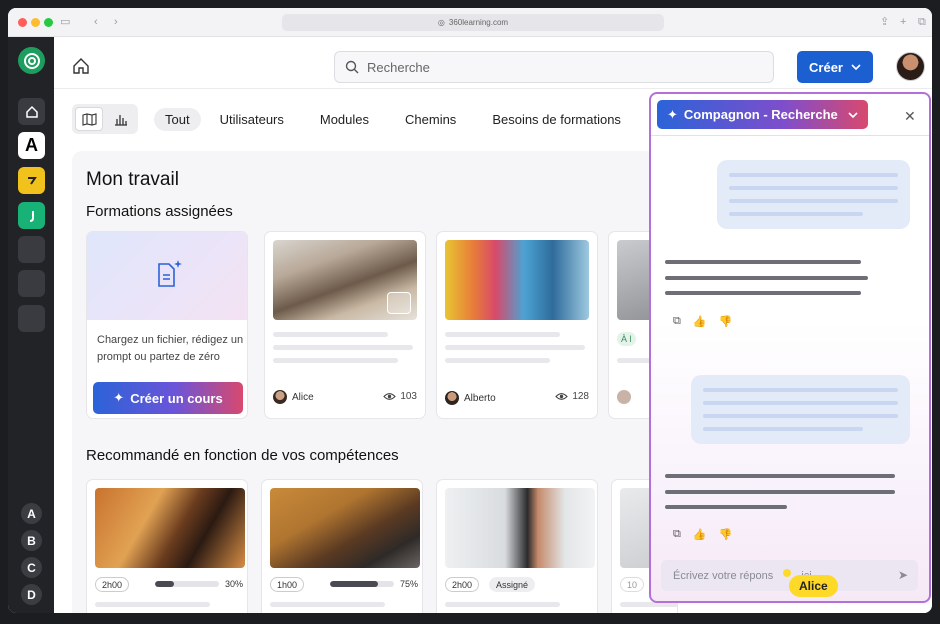  Describe the element at coordinates (554, 67) in the screenshot. I see `search-input: Recherche` at that location.